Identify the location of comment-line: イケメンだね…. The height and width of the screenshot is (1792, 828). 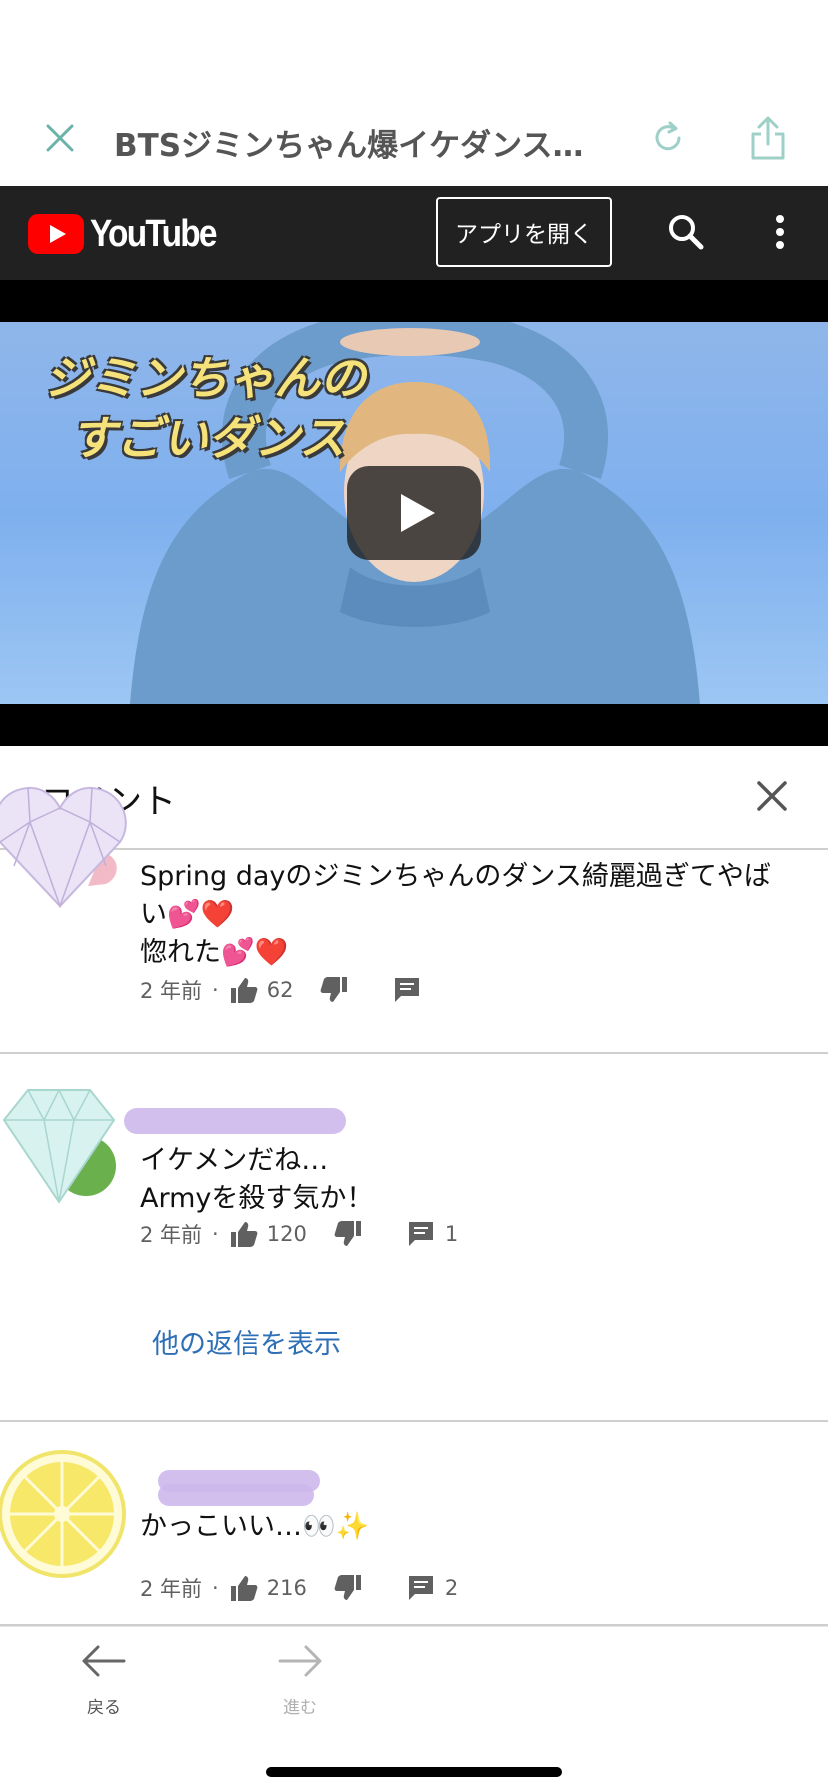
(234, 1160).